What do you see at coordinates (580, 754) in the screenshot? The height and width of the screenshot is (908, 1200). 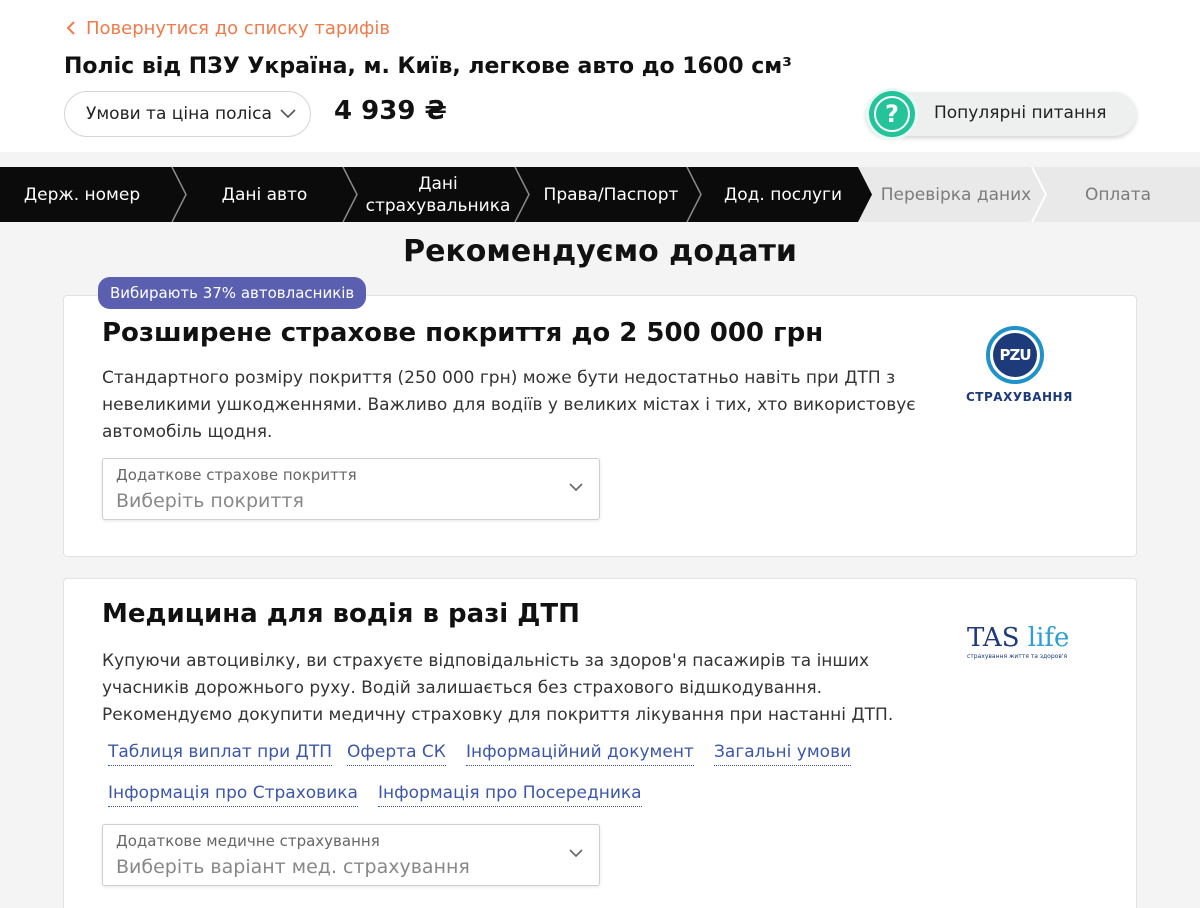 I see `link-info-document: Інформаційний документ` at bounding box center [580, 754].